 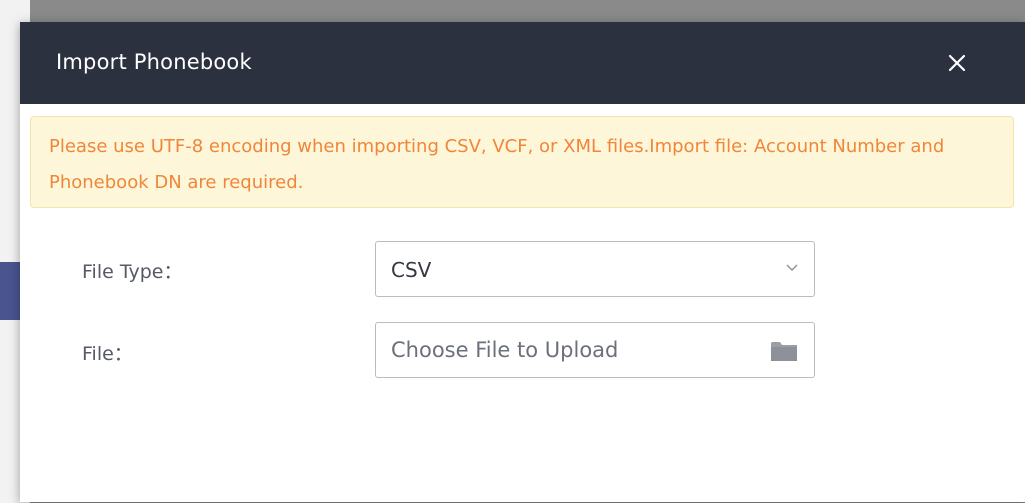 What do you see at coordinates (11, 291) in the screenshot?
I see `background-nav-strip` at bounding box center [11, 291].